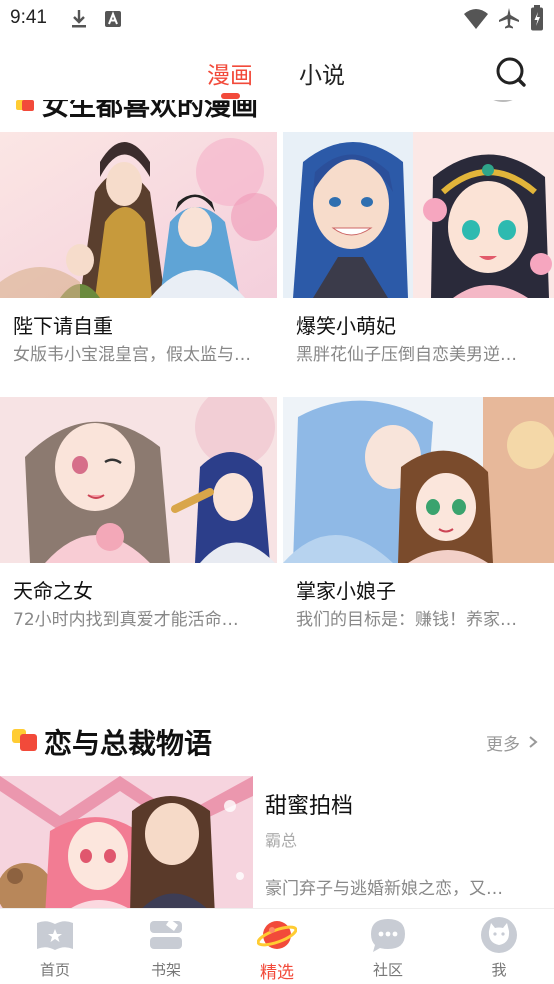  I want to click on wifi-icon, so click(476, 19).